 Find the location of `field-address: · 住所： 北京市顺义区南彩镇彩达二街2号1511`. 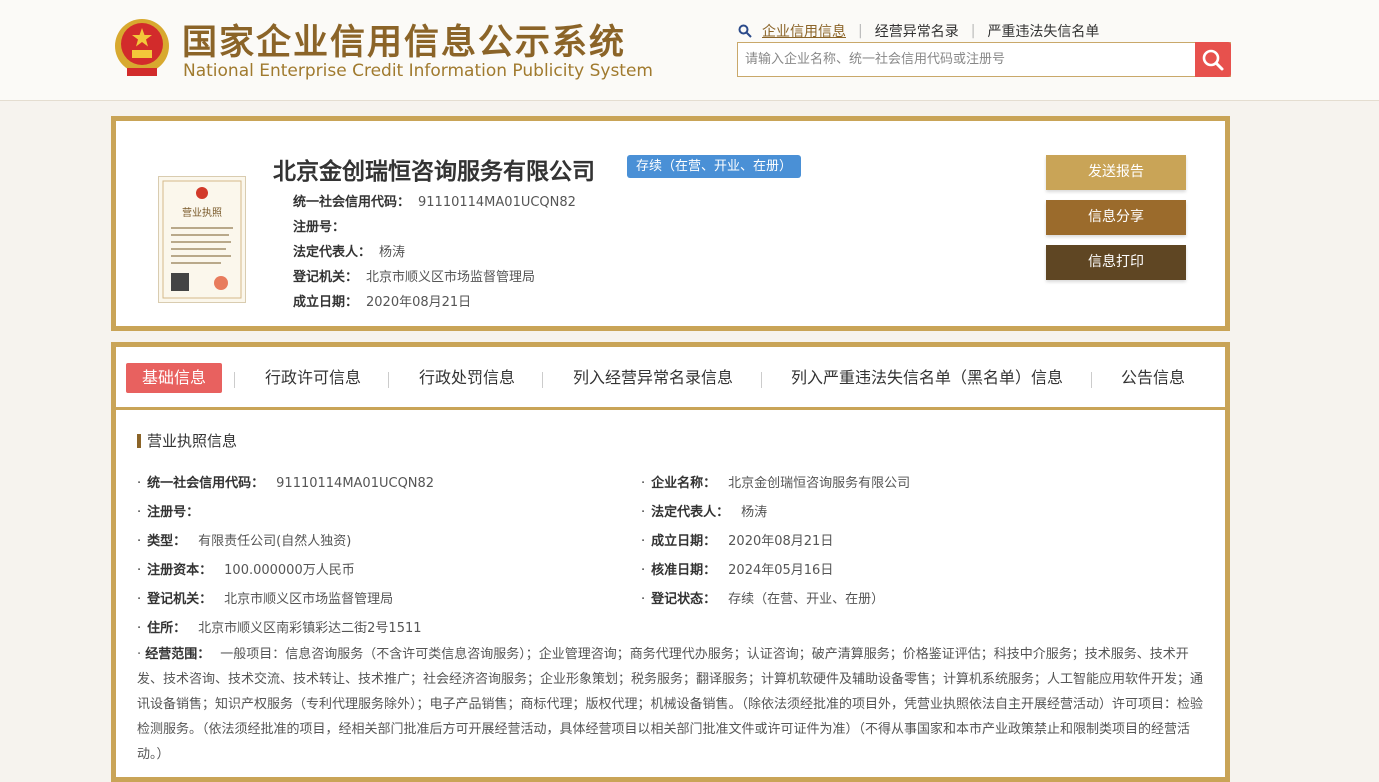

field-address: · 住所： 北京市顺义区南彩镇彩达二街2号1511 is located at coordinates (279, 626).